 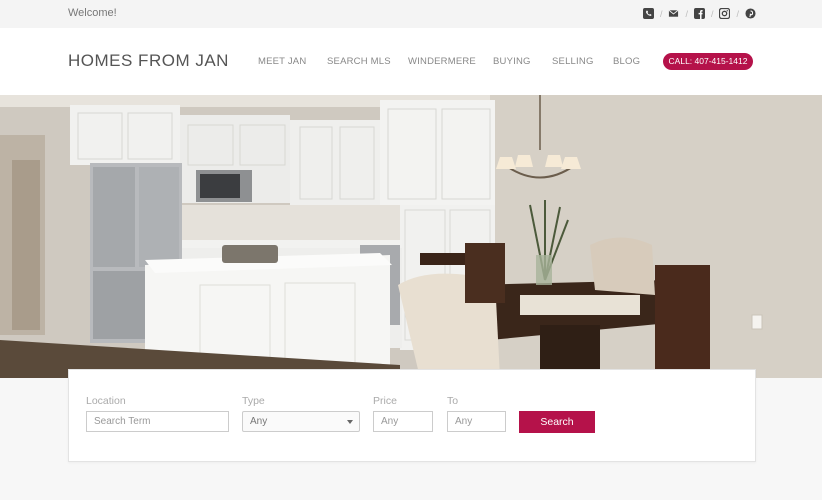 I want to click on nav-windermere: WINDERMERE, so click(x=442, y=61).